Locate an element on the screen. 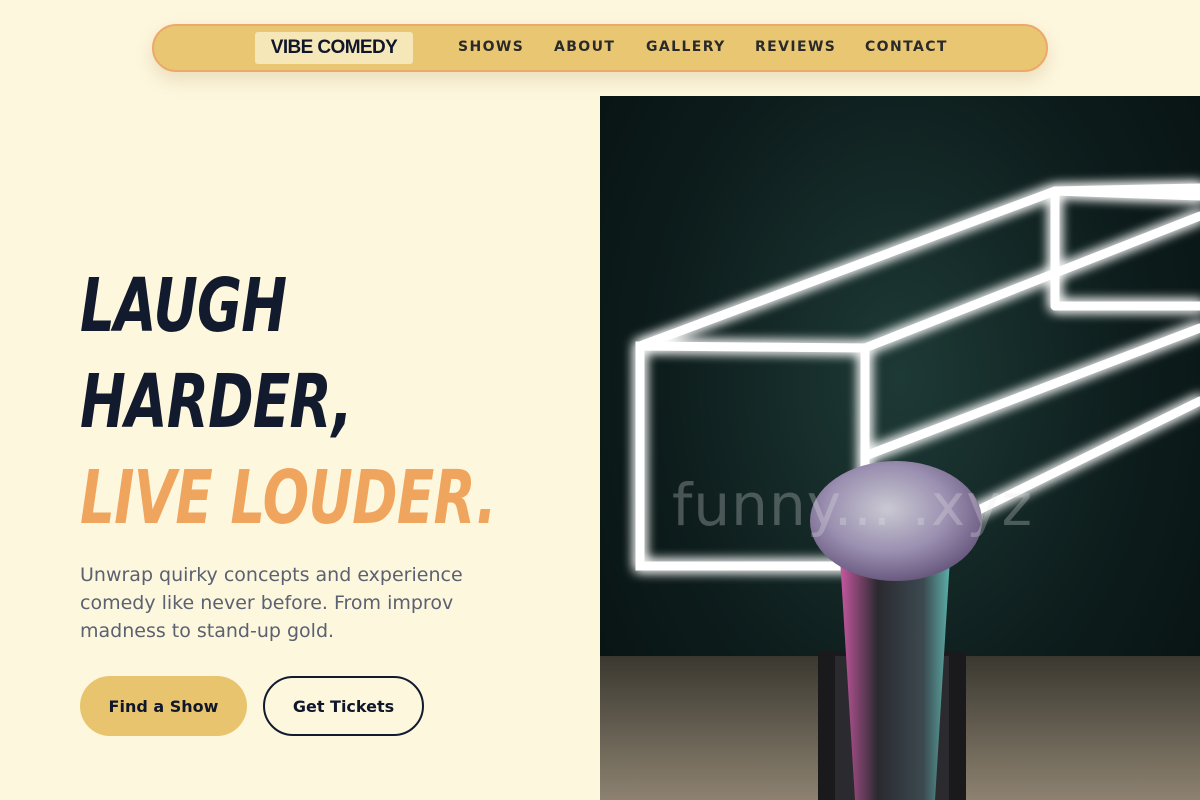 Image resolution: width=1200 pixels, height=800 pixels. get-tickets-button: Get Tickets is located at coordinates (343, 706).